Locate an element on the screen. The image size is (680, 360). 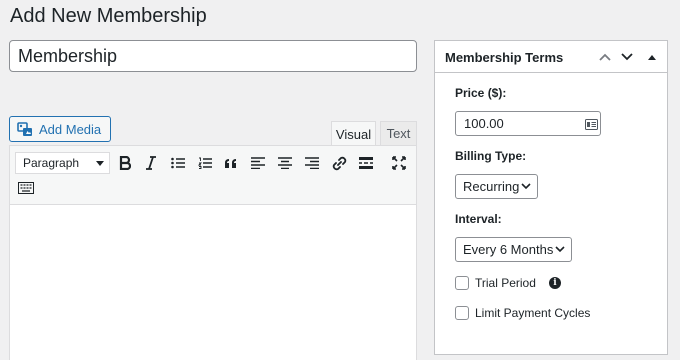
collapse-panel-button is located at coordinates (652, 57).